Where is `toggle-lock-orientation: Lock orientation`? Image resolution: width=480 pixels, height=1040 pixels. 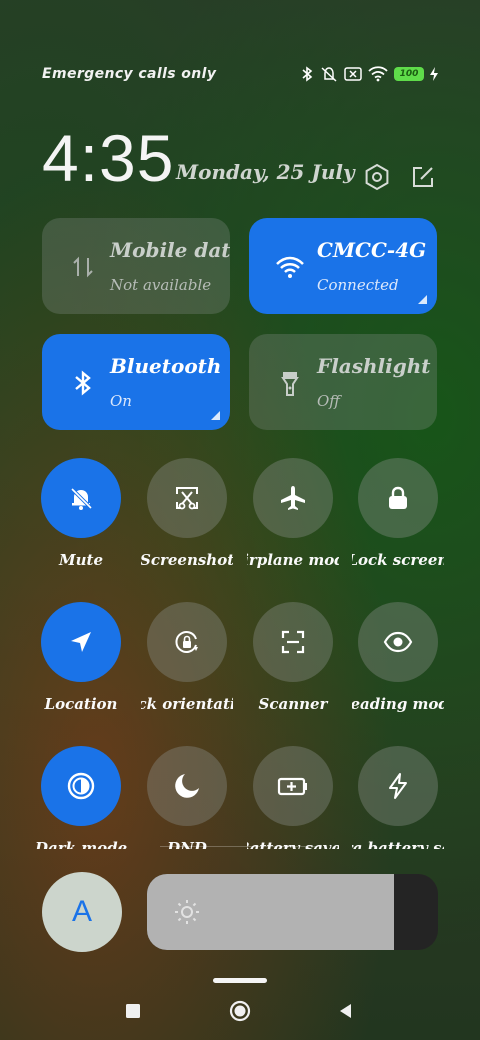
toggle-lock-orientation: Lock orientation is located at coordinates (187, 659).